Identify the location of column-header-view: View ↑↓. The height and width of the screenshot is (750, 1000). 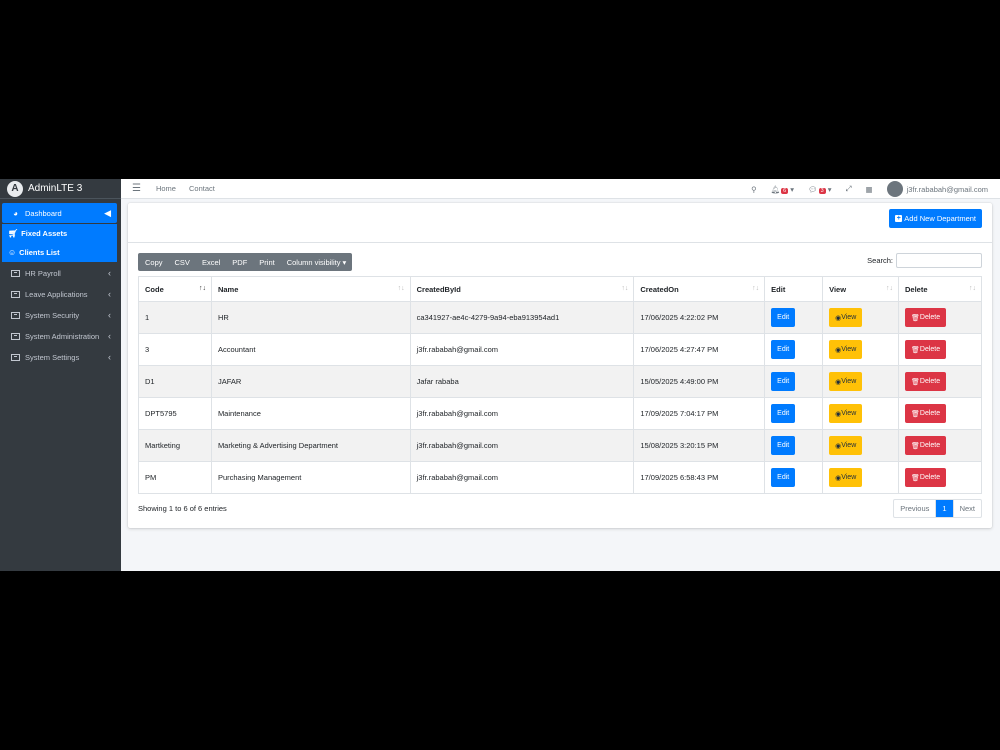
(861, 289).